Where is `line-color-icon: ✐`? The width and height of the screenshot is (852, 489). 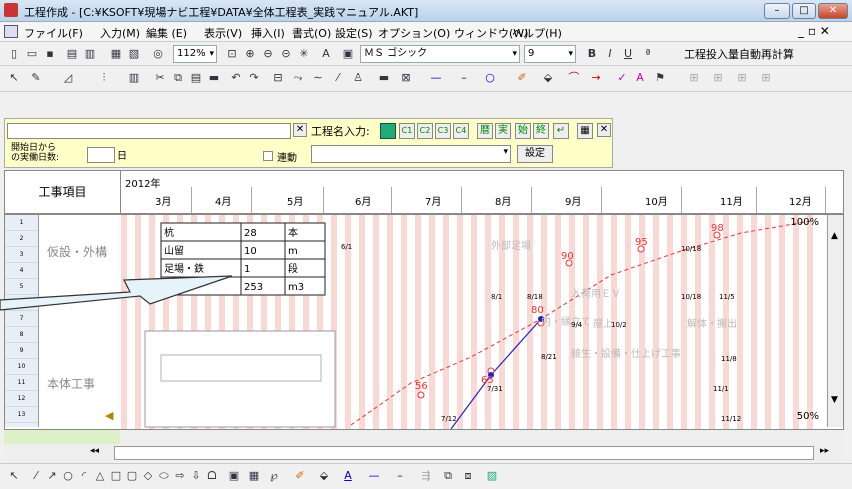 line-color-icon: ✐ is located at coordinates (522, 78).